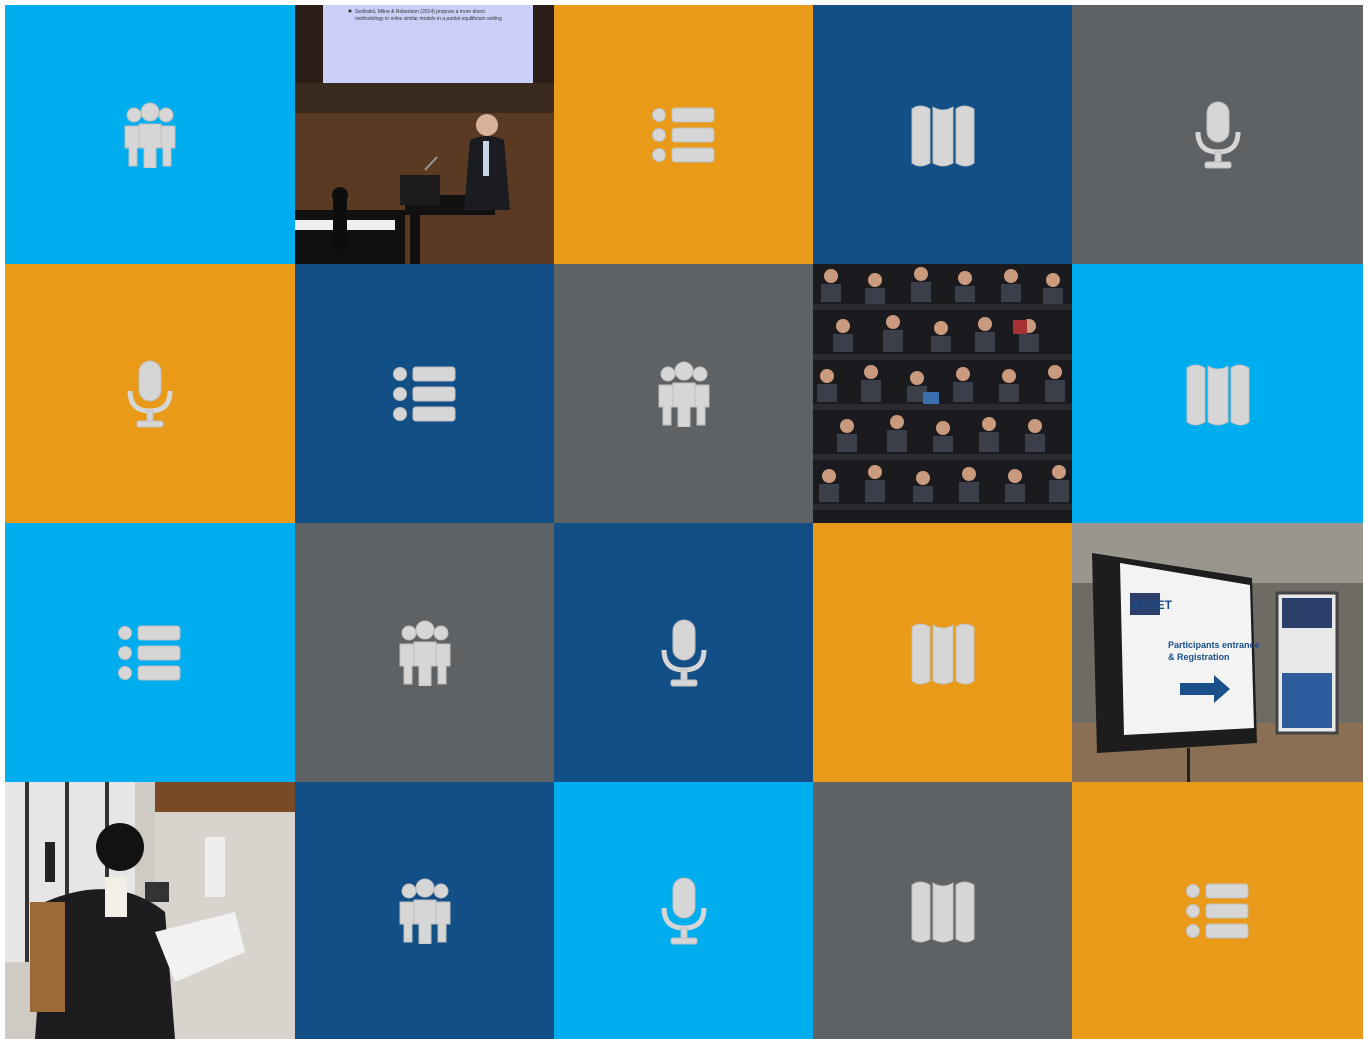 The width and height of the screenshot is (1368, 1039). What do you see at coordinates (1214, 645) in the screenshot?
I see `sign-line1: Participants entrance` at bounding box center [1214, 645].